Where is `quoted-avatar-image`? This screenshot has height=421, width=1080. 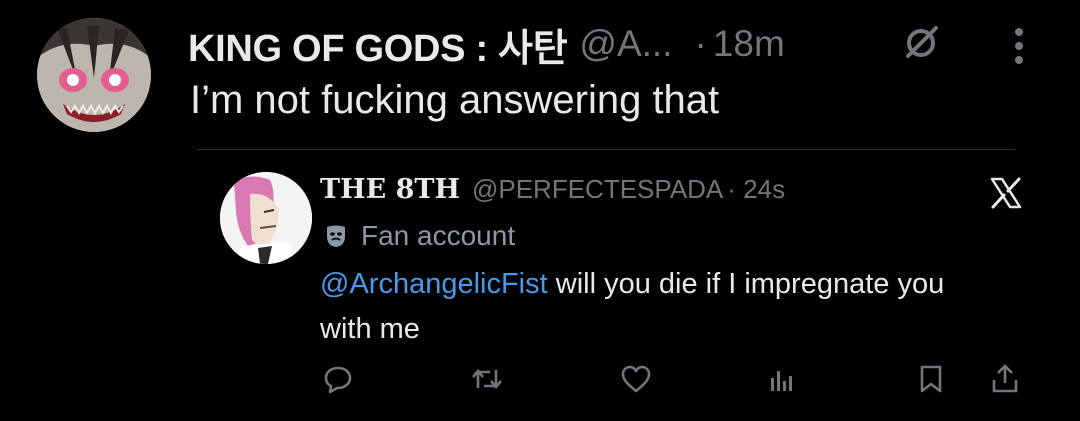
quoted-avatar-image is located at coordinates (266, 218).